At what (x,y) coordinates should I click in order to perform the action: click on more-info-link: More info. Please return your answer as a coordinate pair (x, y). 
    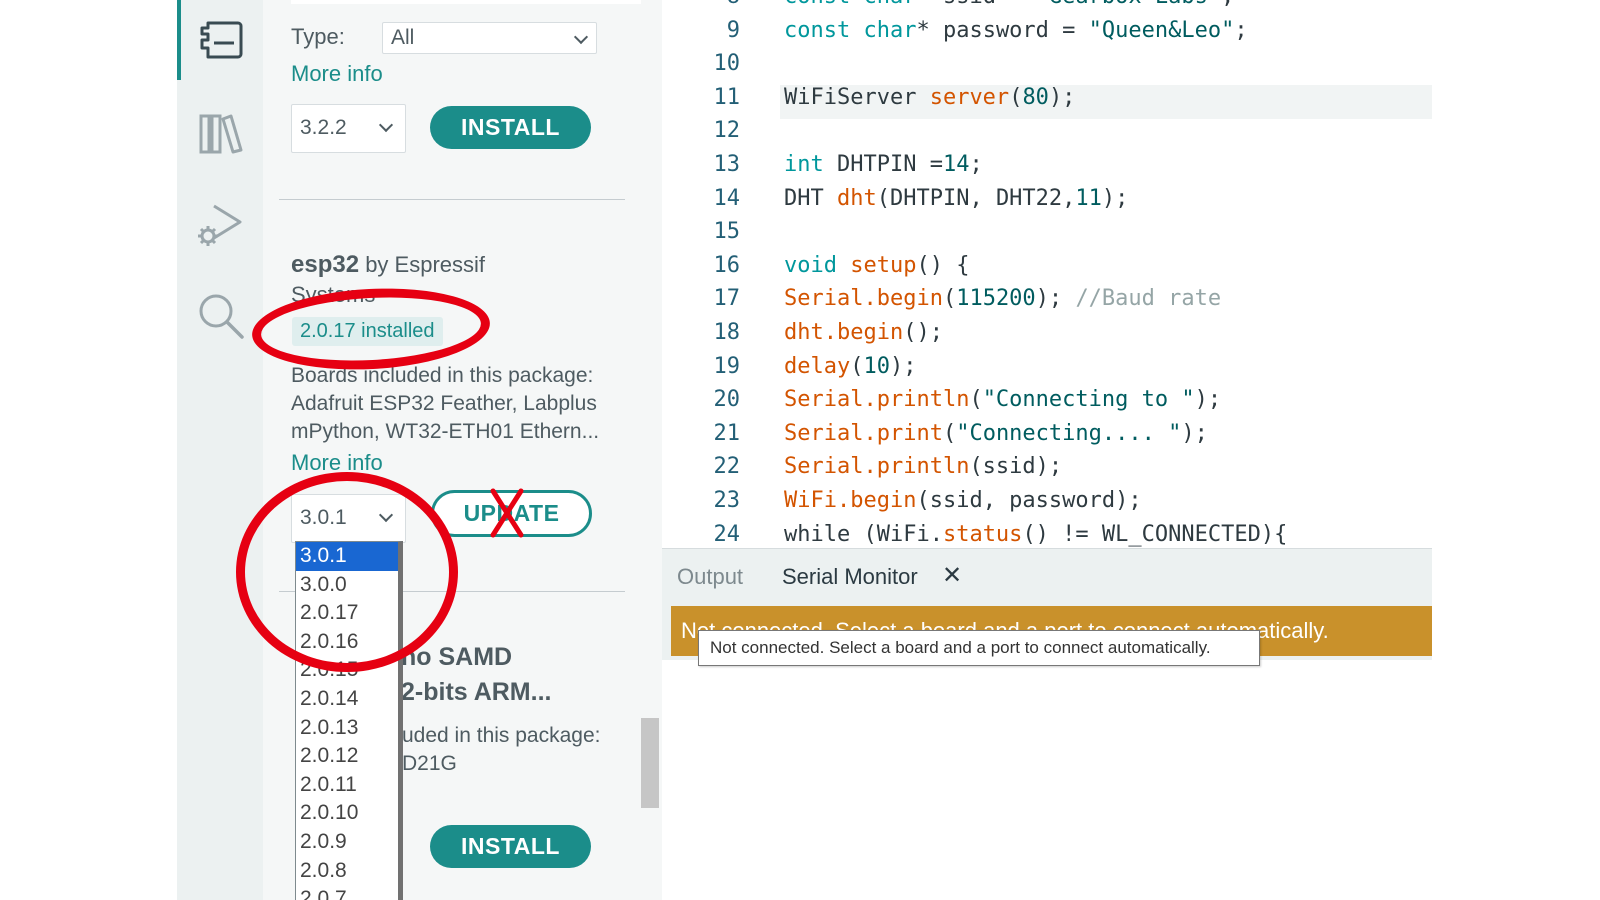
    Looking at the image, I should click on (337, 74).